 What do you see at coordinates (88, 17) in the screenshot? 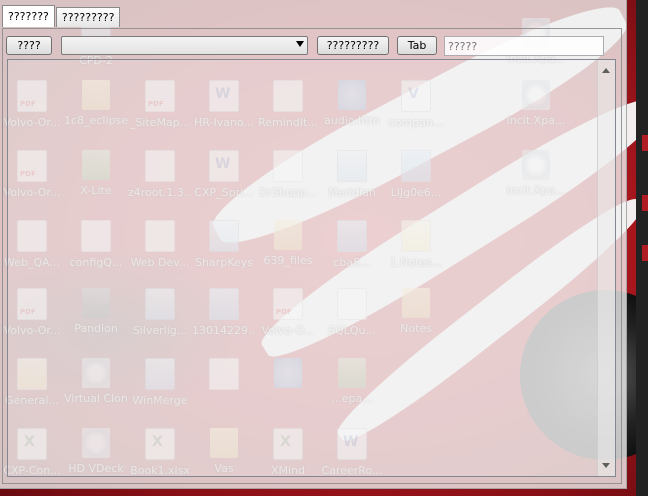
I see `tab-secondary: ?????????` at bounding box center [88, 17].